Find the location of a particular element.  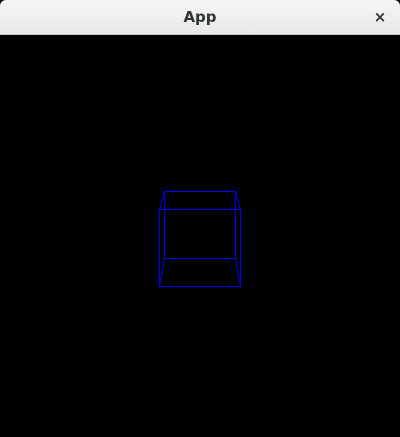

title-bar: App × is located at coordinates (200, 17).